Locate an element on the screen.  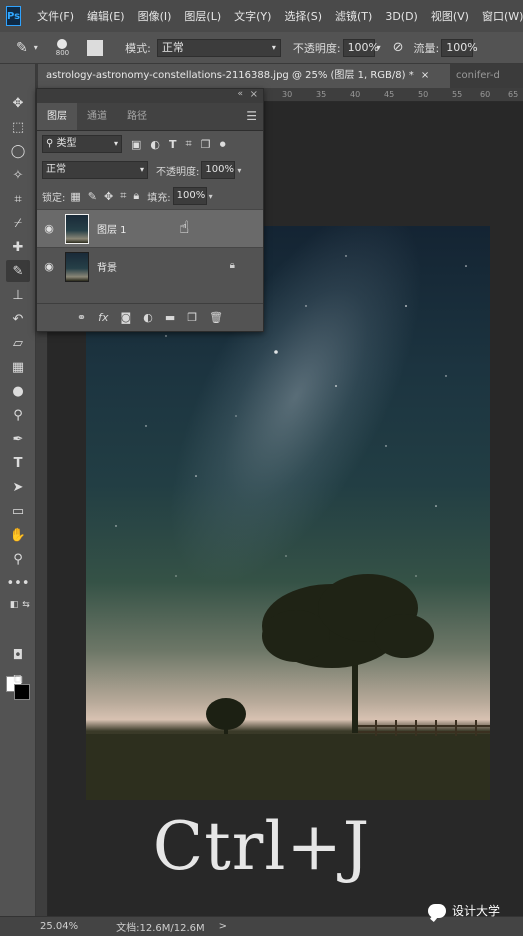
collapse-panel-icon: « is located at coordinates (240, 94).